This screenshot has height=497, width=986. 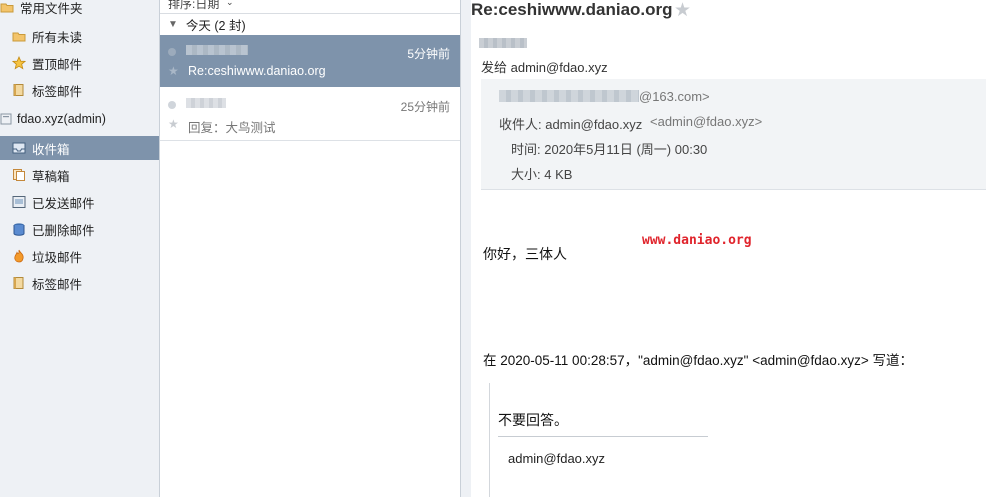 What do you see at coordinates (63, 230) in the screenshot?
I see `sidebar-item-label: 已删除邮件` at bounding box center [63, 230].